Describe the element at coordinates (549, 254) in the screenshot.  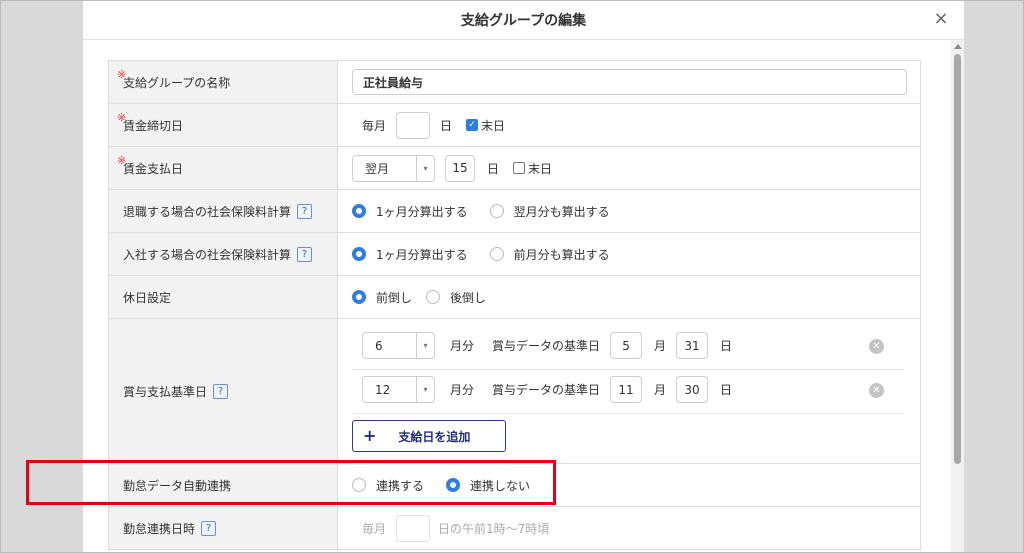
I see `join-opt-2-radio: 前月分も算出する` at that location.